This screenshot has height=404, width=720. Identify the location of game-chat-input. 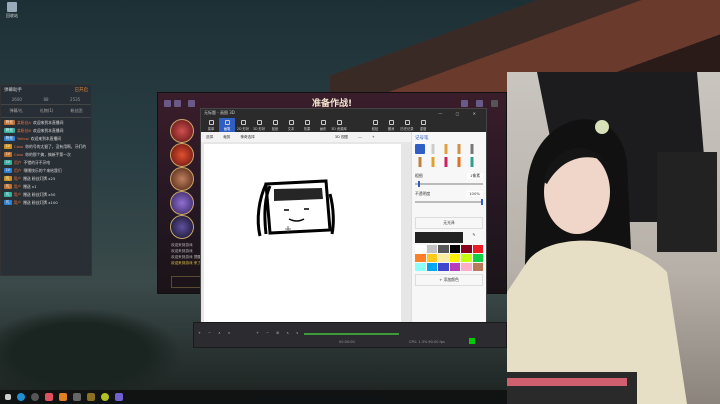
(186, 282).